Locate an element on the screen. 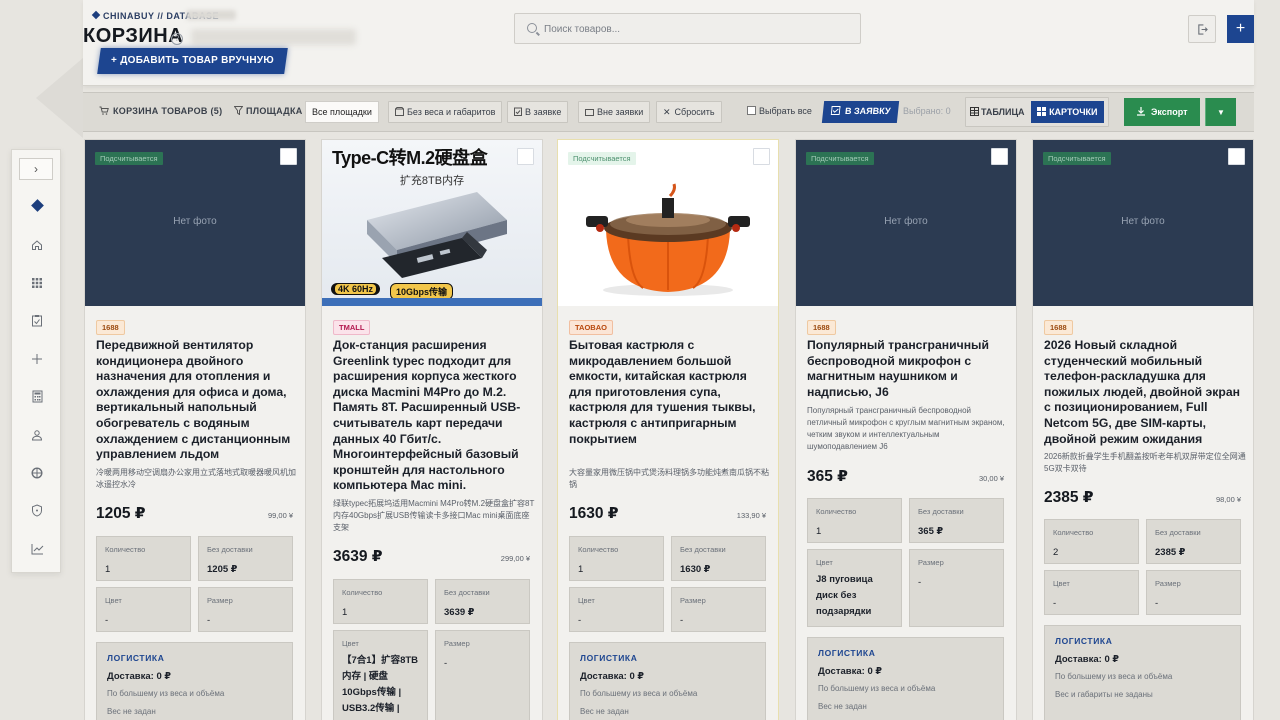 The width and height of the screenshot is (1280, 720). source-badge: 1688 is located at coordinates (1058, 327).